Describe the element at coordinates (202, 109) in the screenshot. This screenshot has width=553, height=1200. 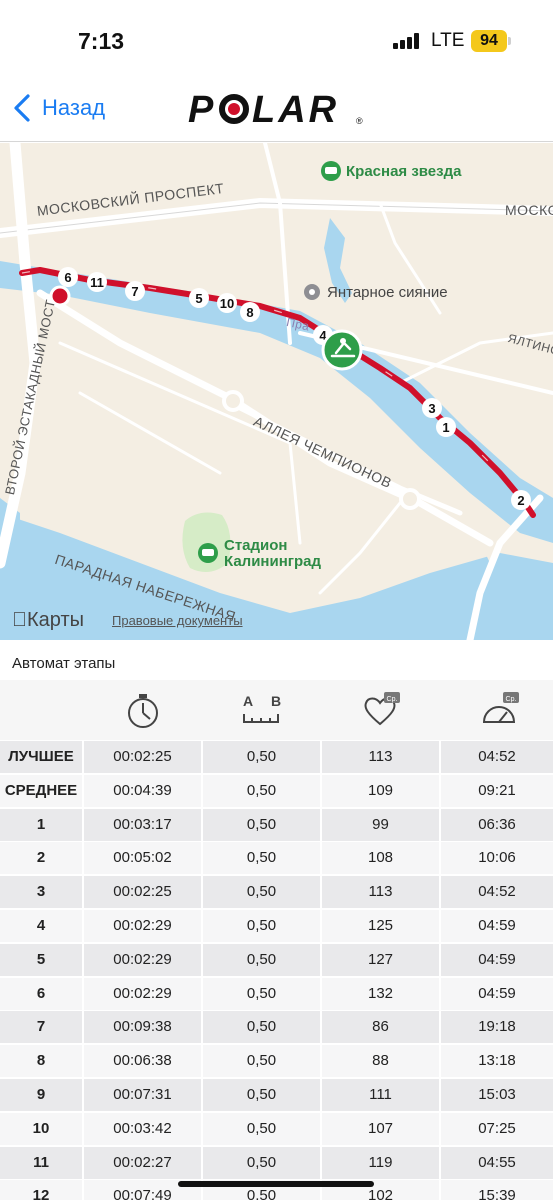
I see `svg-text: P` at that location.